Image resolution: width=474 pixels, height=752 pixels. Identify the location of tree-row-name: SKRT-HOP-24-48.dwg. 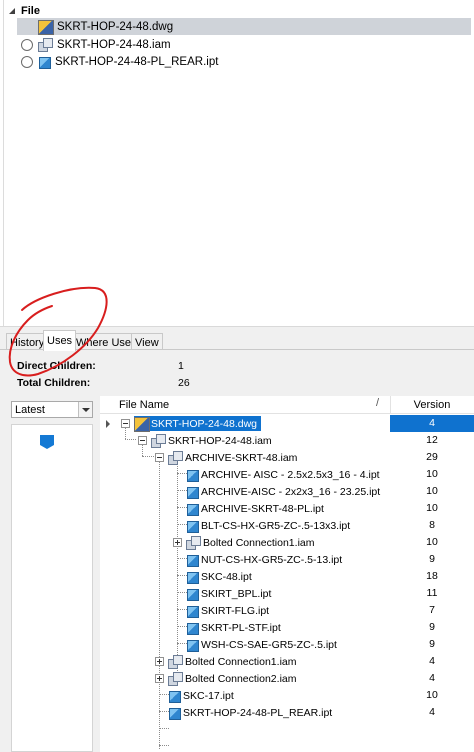
(198, 424).